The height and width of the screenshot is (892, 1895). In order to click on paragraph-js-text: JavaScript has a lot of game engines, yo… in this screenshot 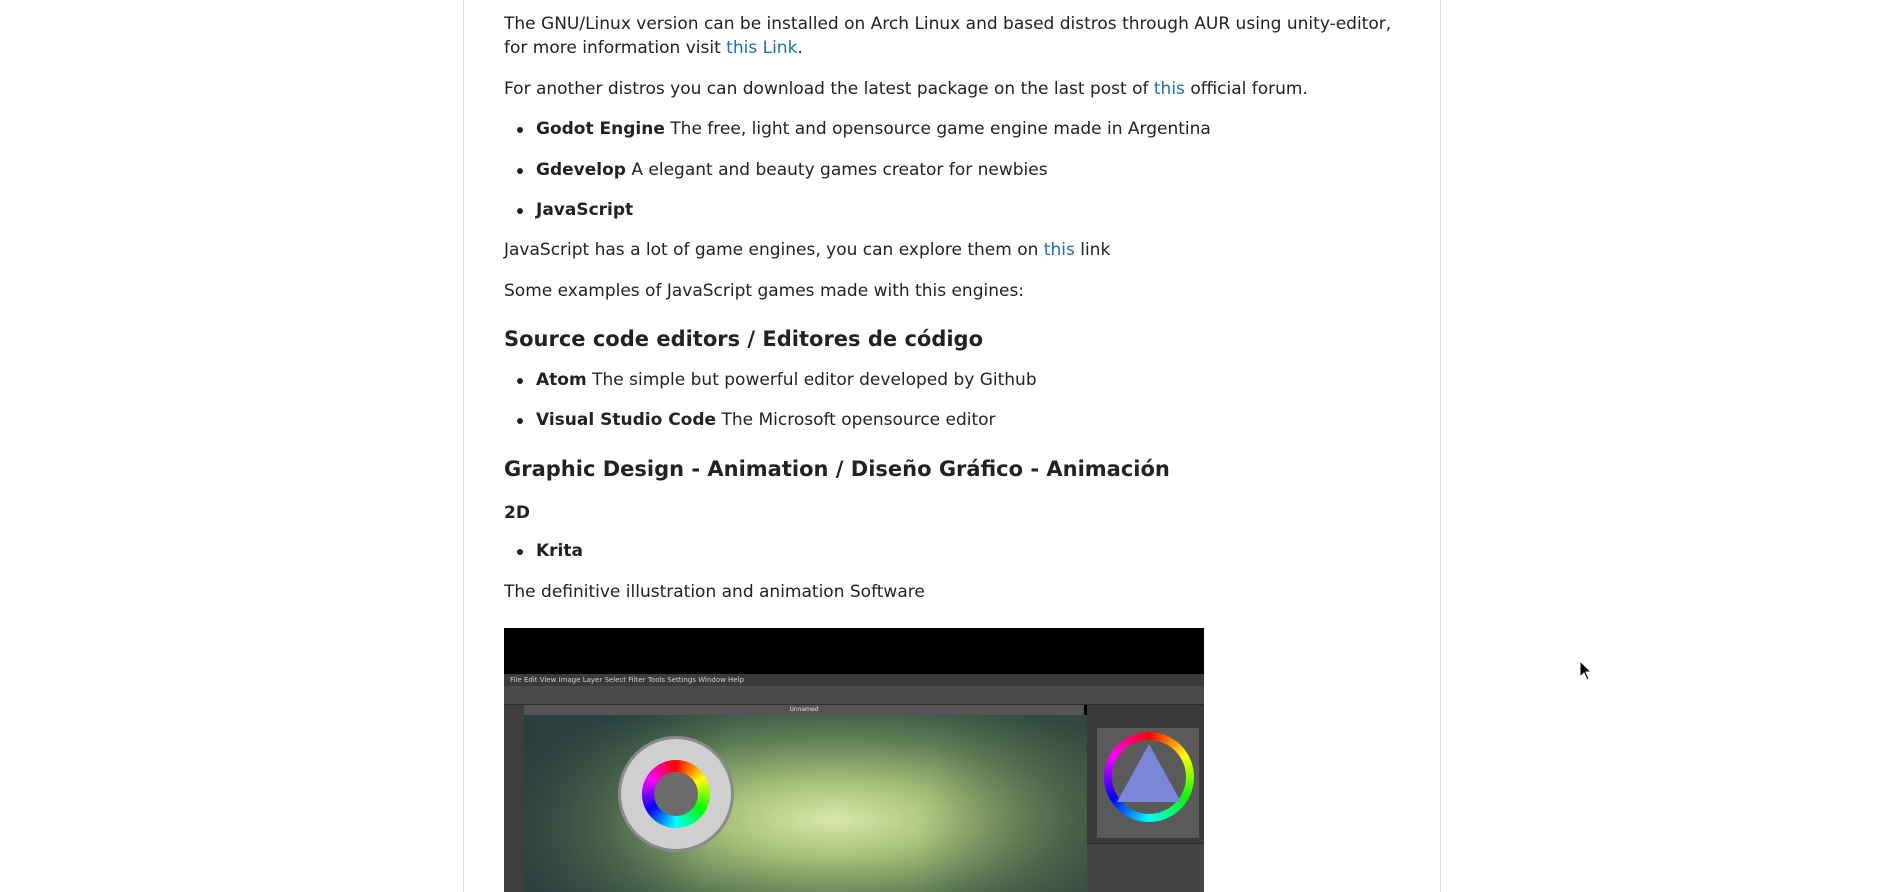, I will do `click(774, 250)`.